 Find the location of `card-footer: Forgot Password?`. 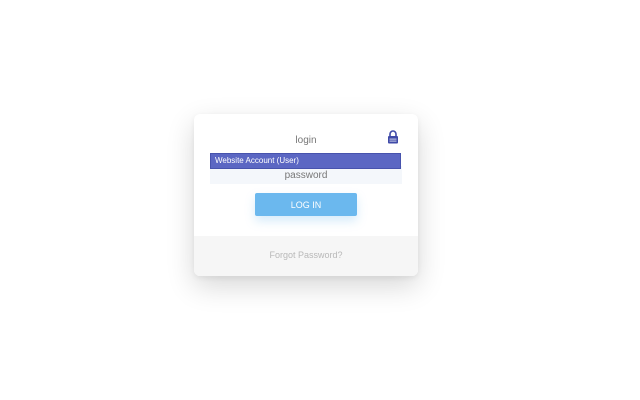

card-footer: Forgot Password? is located at coordinates (306, 256).